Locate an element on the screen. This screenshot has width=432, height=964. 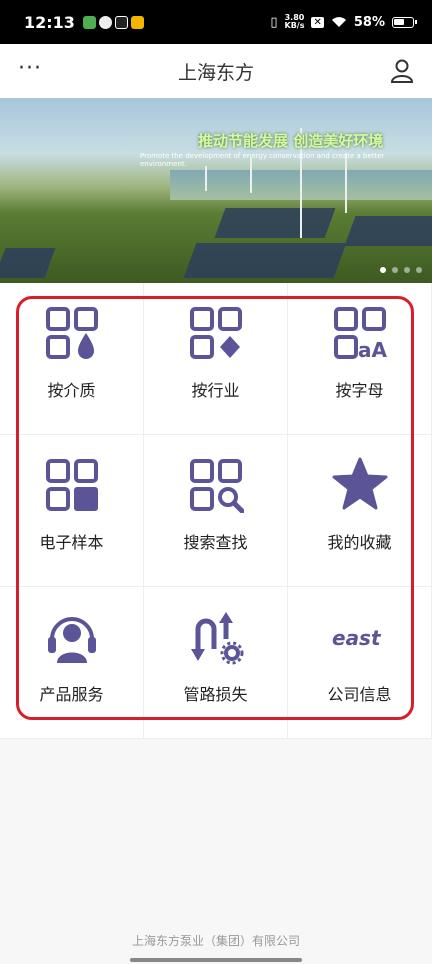
pipe-loss-icon is located at coordinates (216, 638).